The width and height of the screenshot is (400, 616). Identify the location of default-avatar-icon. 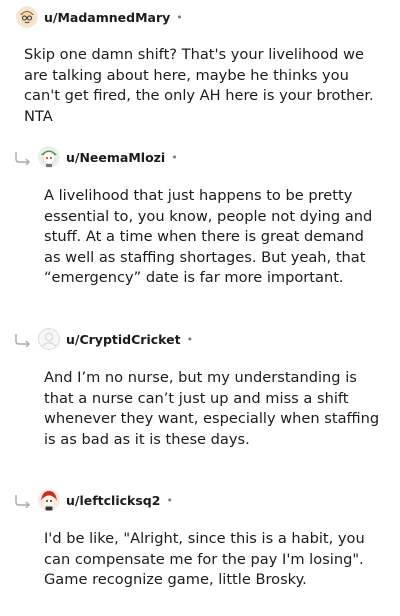
(49, 339).